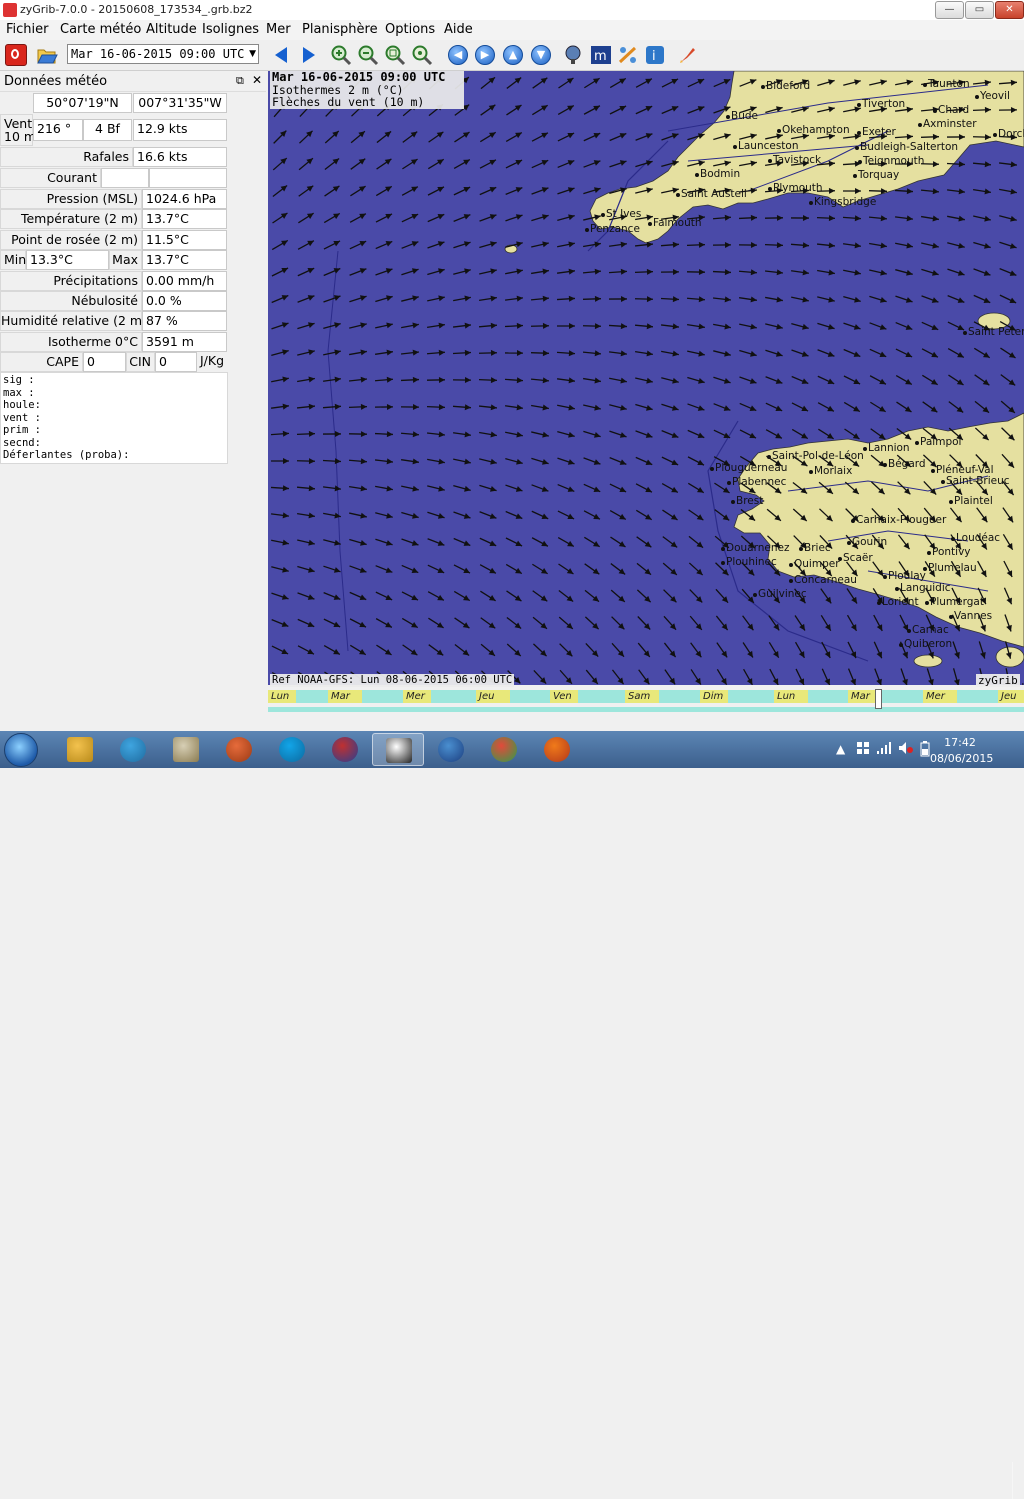  Describe the element at coordinates (833, 471) in the screenshot. I see `place-label: Morlaix` at that location.